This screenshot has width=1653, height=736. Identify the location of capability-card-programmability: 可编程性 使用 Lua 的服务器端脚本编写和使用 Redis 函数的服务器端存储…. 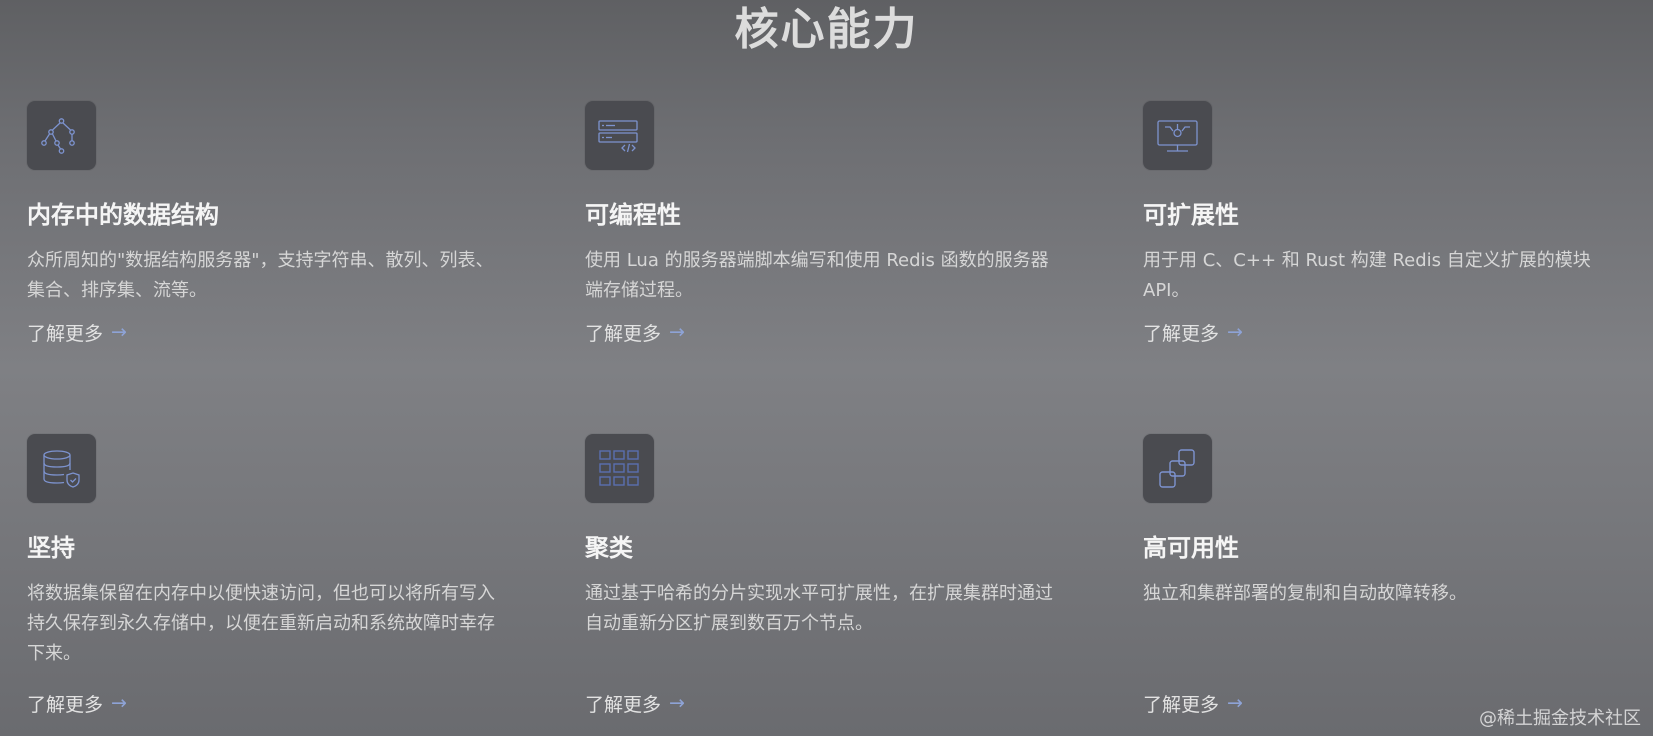
(835, 231).